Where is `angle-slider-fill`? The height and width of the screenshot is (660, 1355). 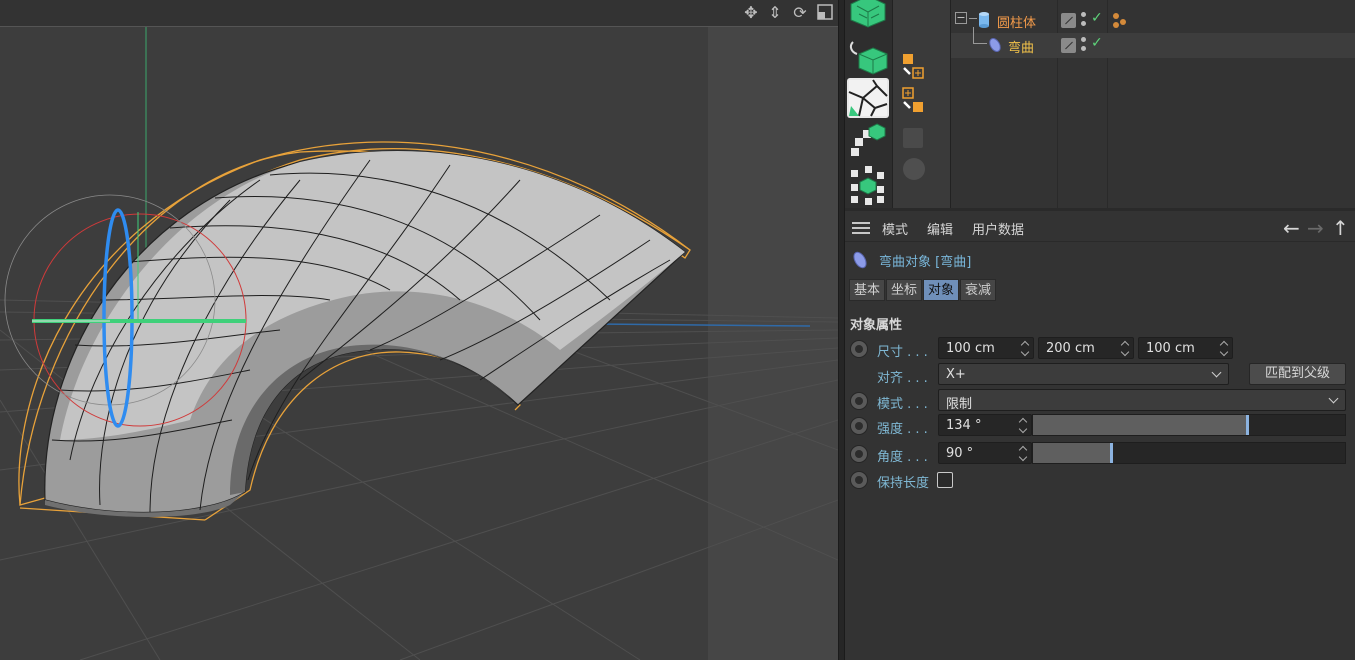 angle-slider-fill is located at coordinates (1072, 453).